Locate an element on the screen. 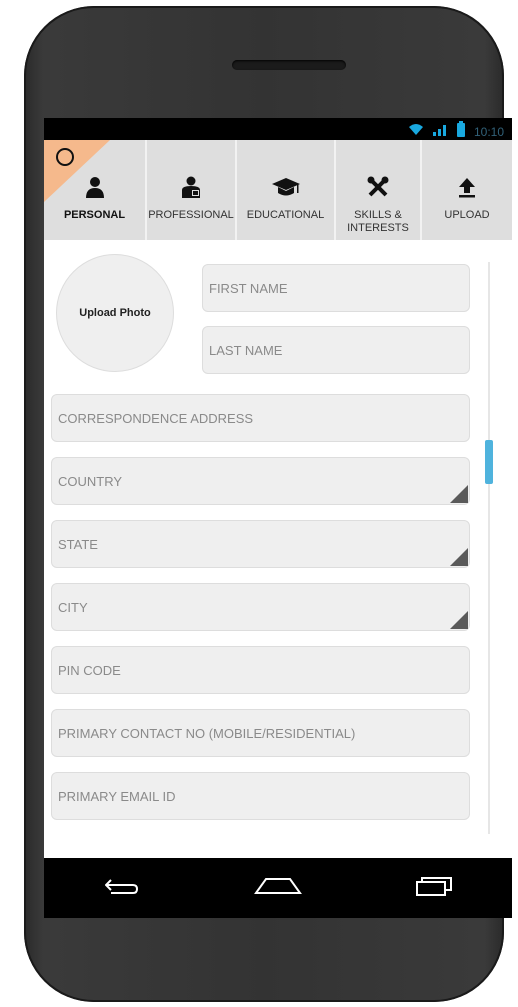  tab-professional: PROFESSIONAL is located at coordinates (192, 190).